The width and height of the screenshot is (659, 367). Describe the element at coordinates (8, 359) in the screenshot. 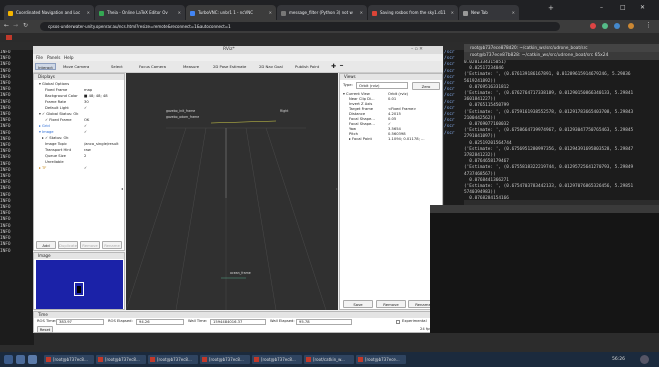

I see `start-menu-icon` at that location.